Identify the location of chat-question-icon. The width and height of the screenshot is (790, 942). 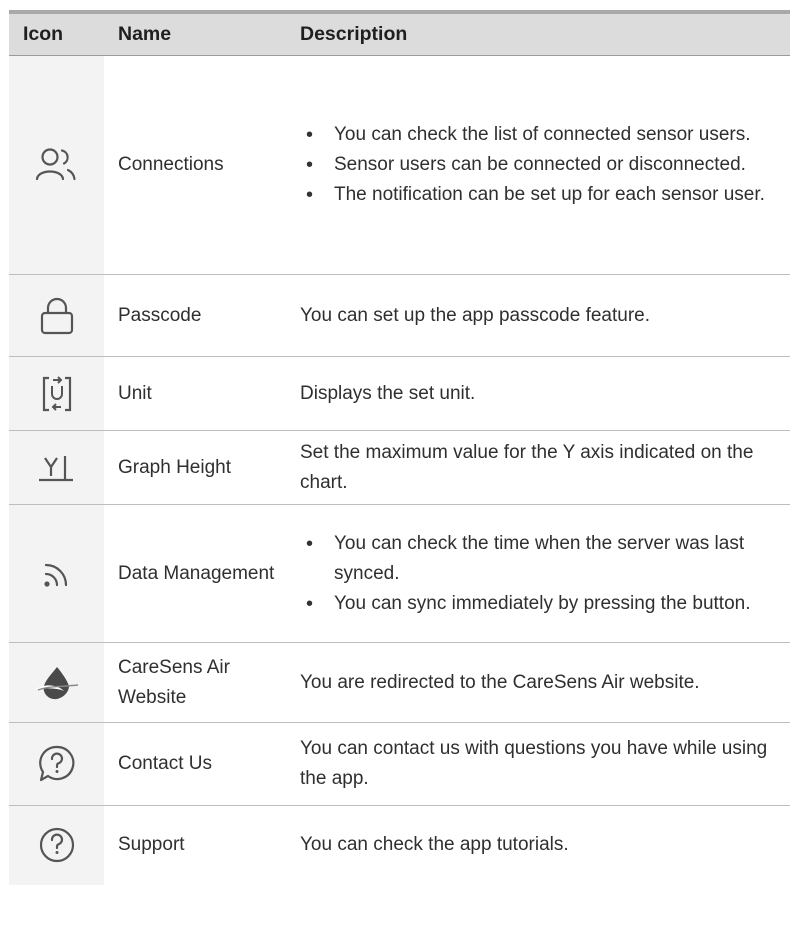
(56, 763).